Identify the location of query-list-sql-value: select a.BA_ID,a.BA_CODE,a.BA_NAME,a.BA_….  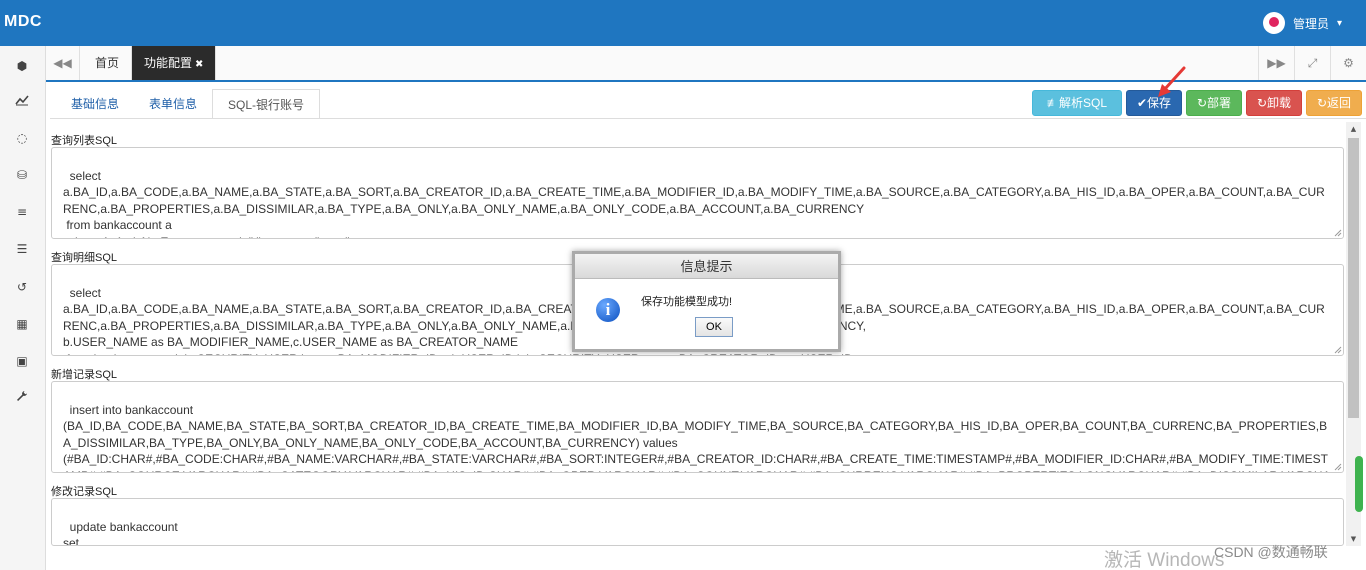
(694, 203).